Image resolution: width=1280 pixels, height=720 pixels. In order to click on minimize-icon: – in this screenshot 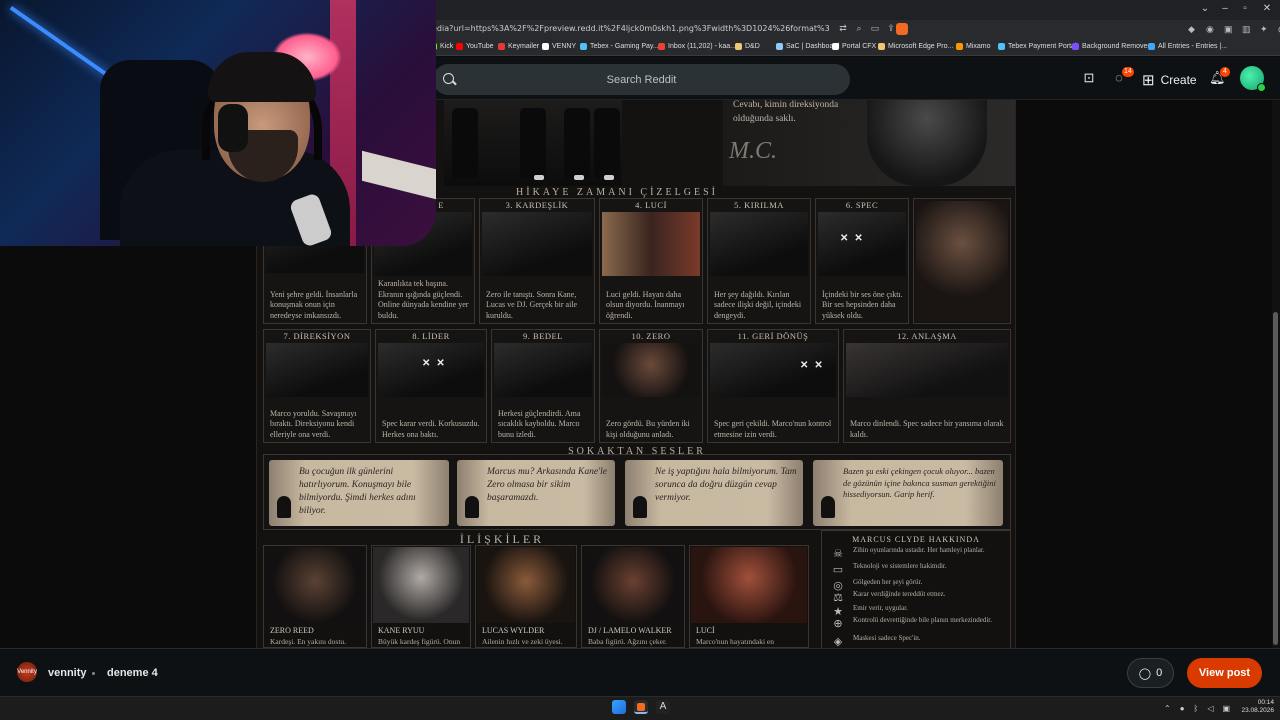, I will do `click(1225, 8)`.